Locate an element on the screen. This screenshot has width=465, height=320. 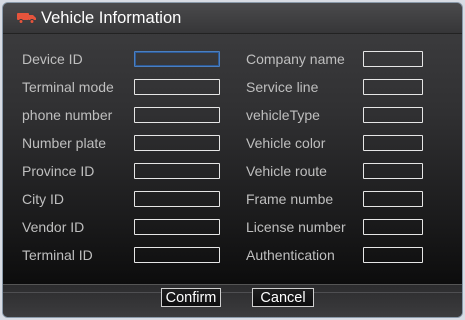
vehicle-type-label: vehicleType is located at coordinates (283, 115).